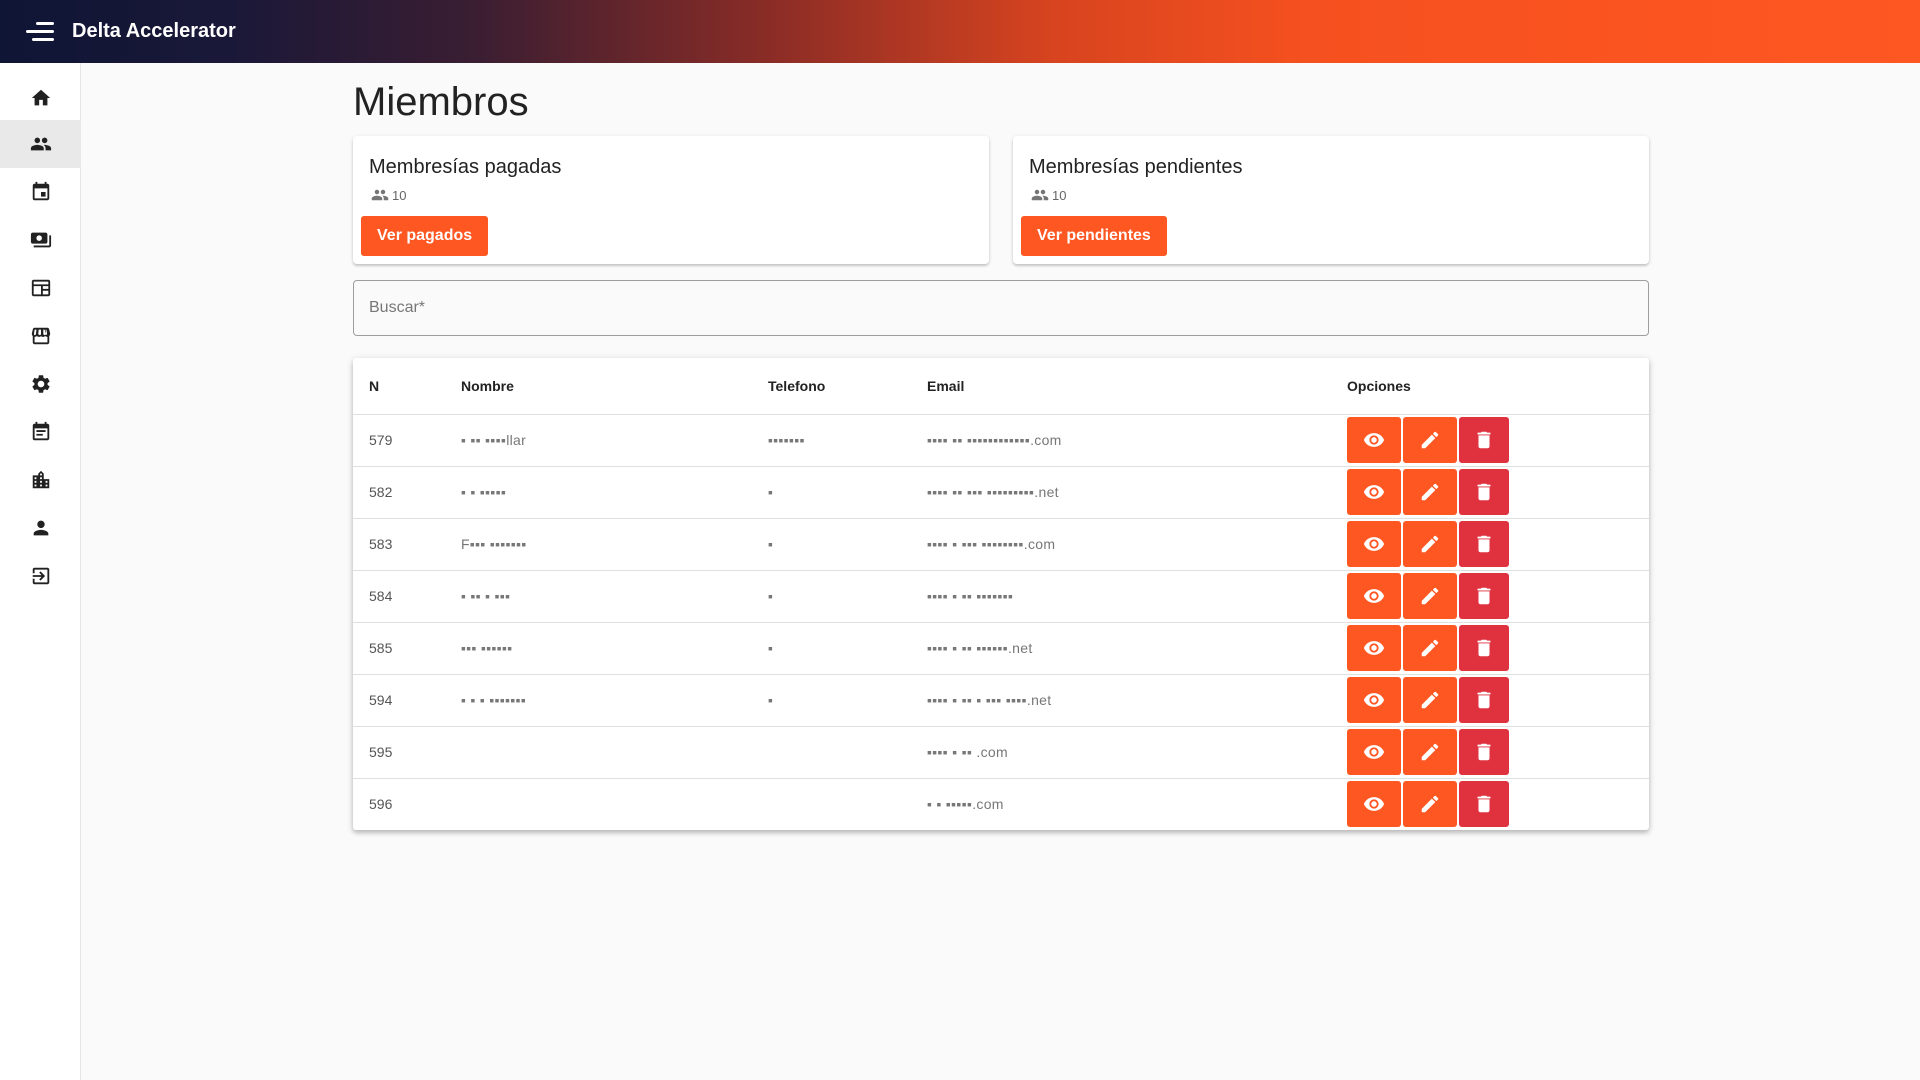 The width and height of the screenshot is (1920, 1080). What do you see at coordinates (1121, 596) in the screenshot?
I see `cell-email: ▪▪▪▪ ▪ ▪▪ ▪▪▪▪▪▪▪` at bounding box center [1121, 596].